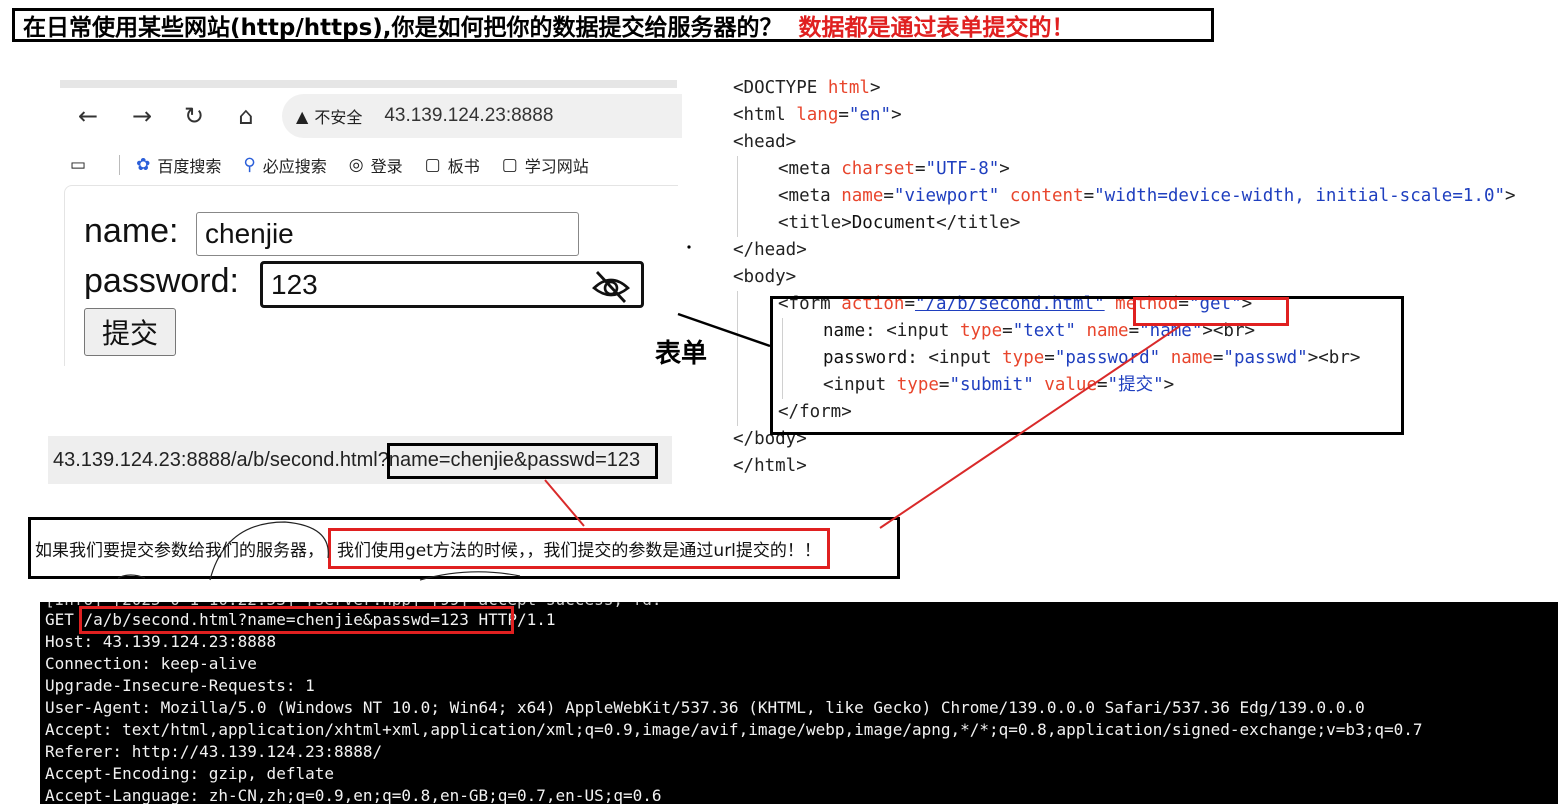  Describe the element at coordinates (179, 550) in the screenshot. I see `caption-prefix: 如果我们要提交参数给我们的服务器，` at that location.